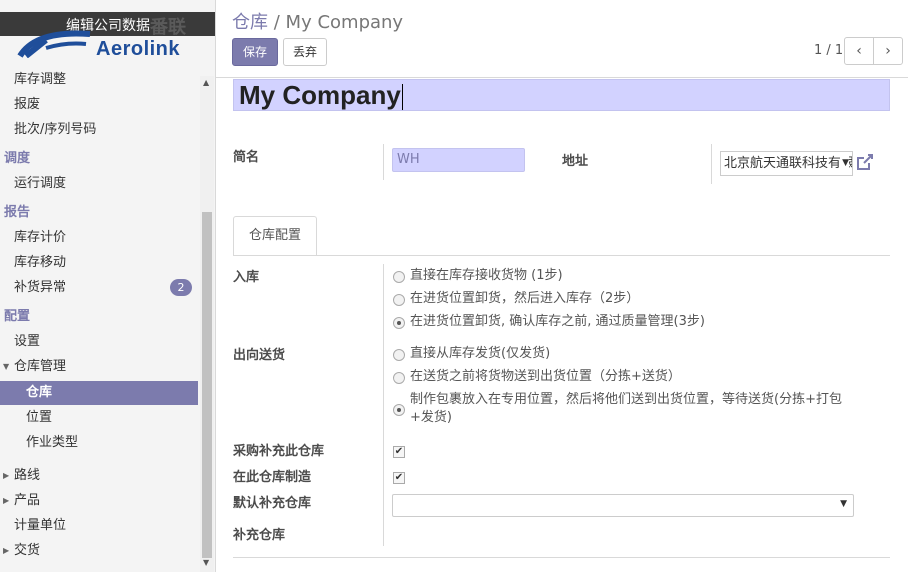  I want to click on outgoing-ship-only-radio, so click(399, 355).